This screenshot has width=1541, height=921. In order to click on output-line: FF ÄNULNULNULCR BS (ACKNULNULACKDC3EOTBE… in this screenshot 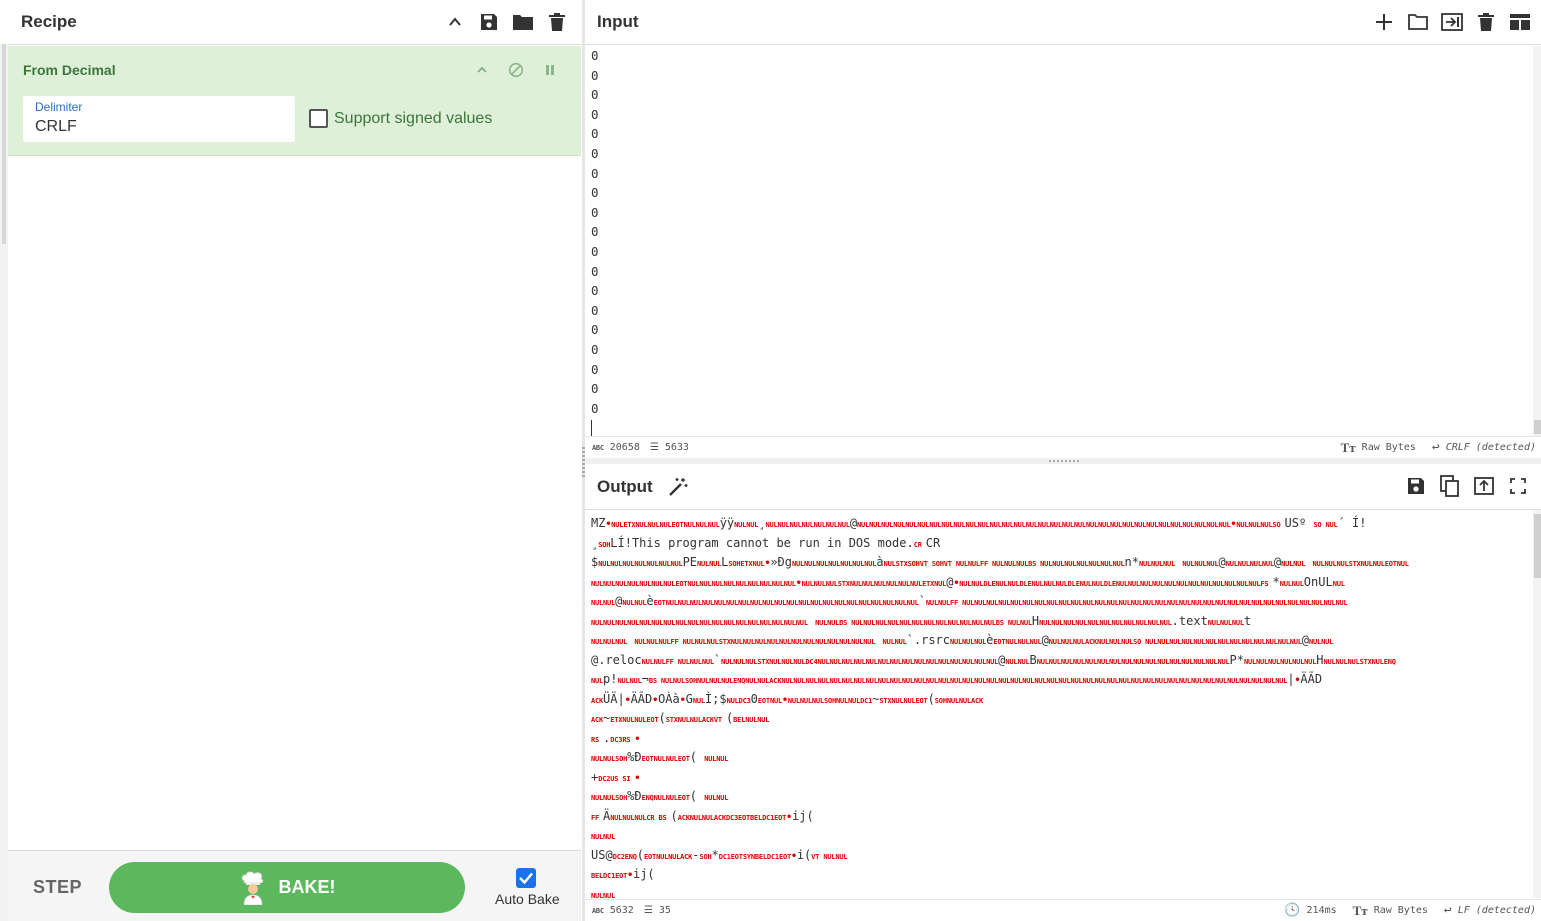, I will do `click(702, 815)`.